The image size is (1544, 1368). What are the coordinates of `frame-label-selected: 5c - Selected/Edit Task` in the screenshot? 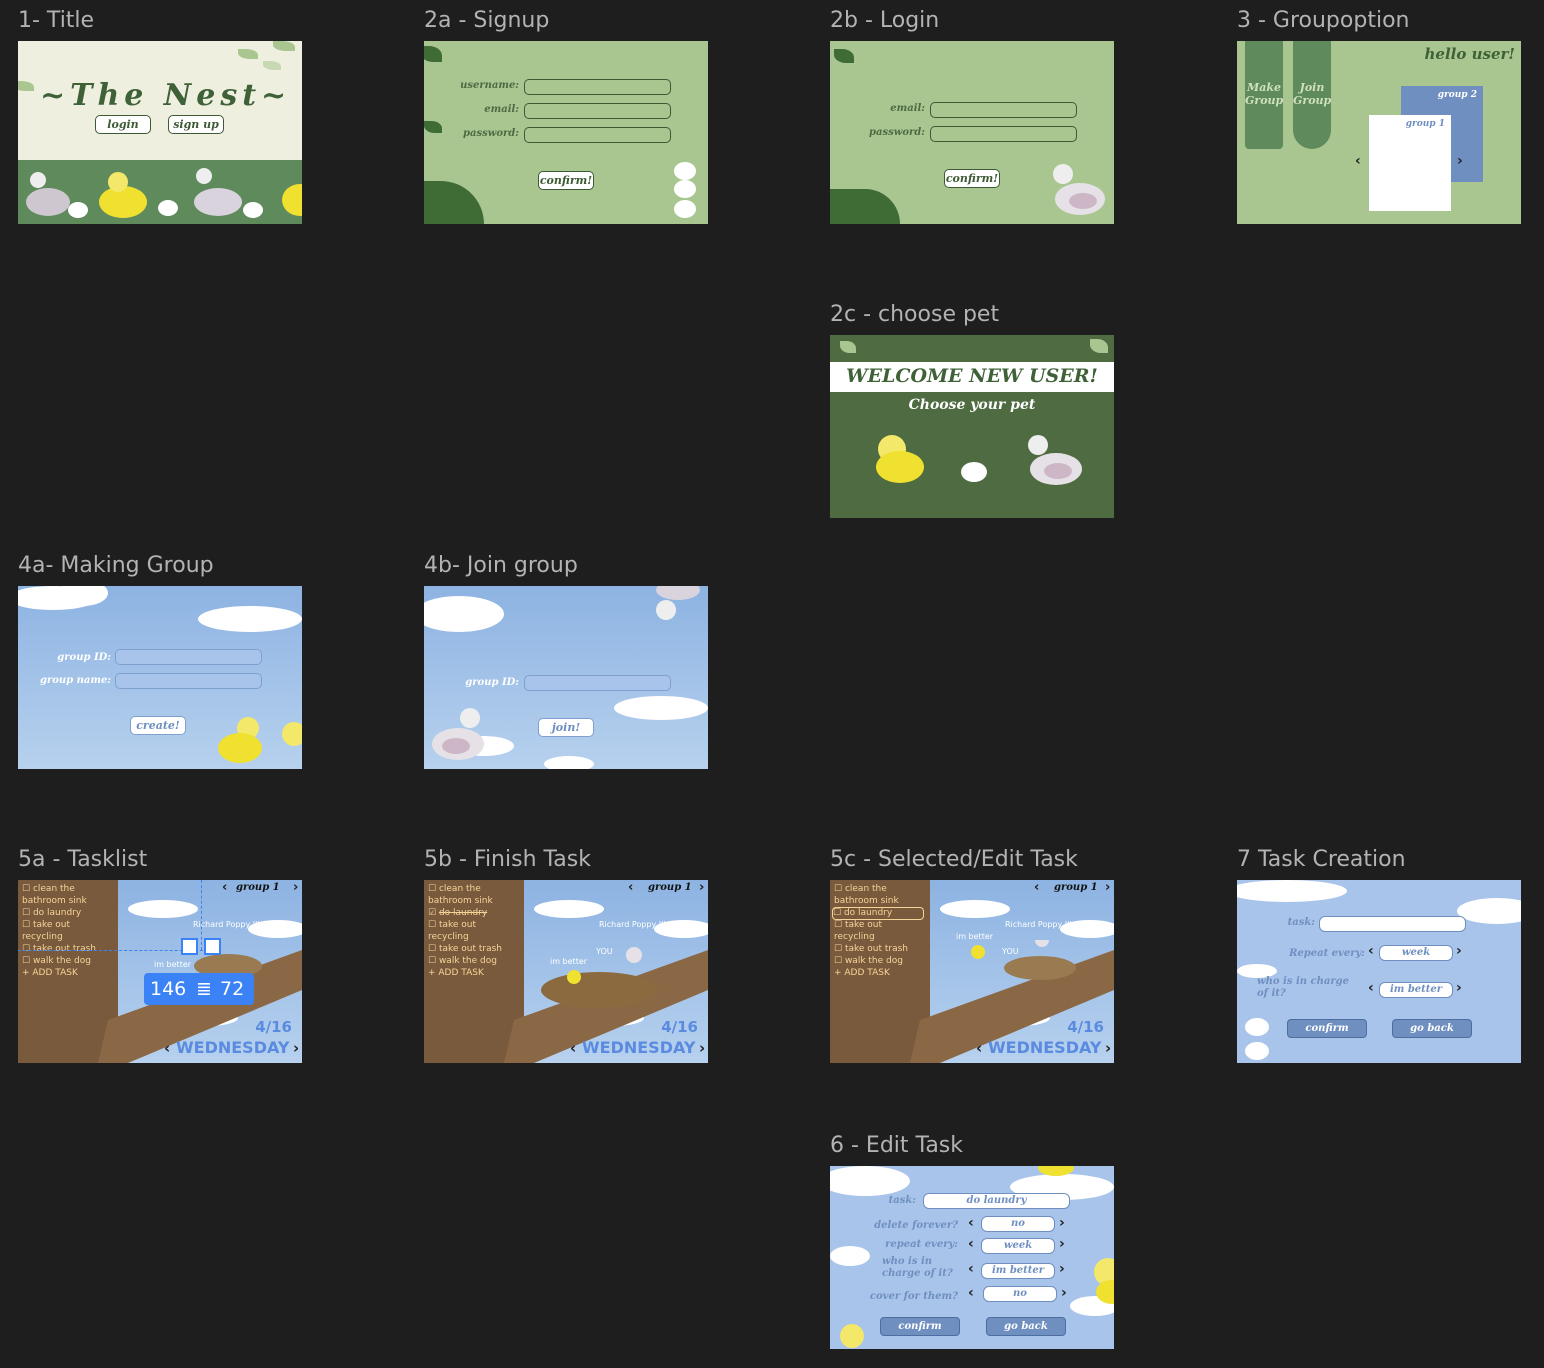 It's located at (954, 859).